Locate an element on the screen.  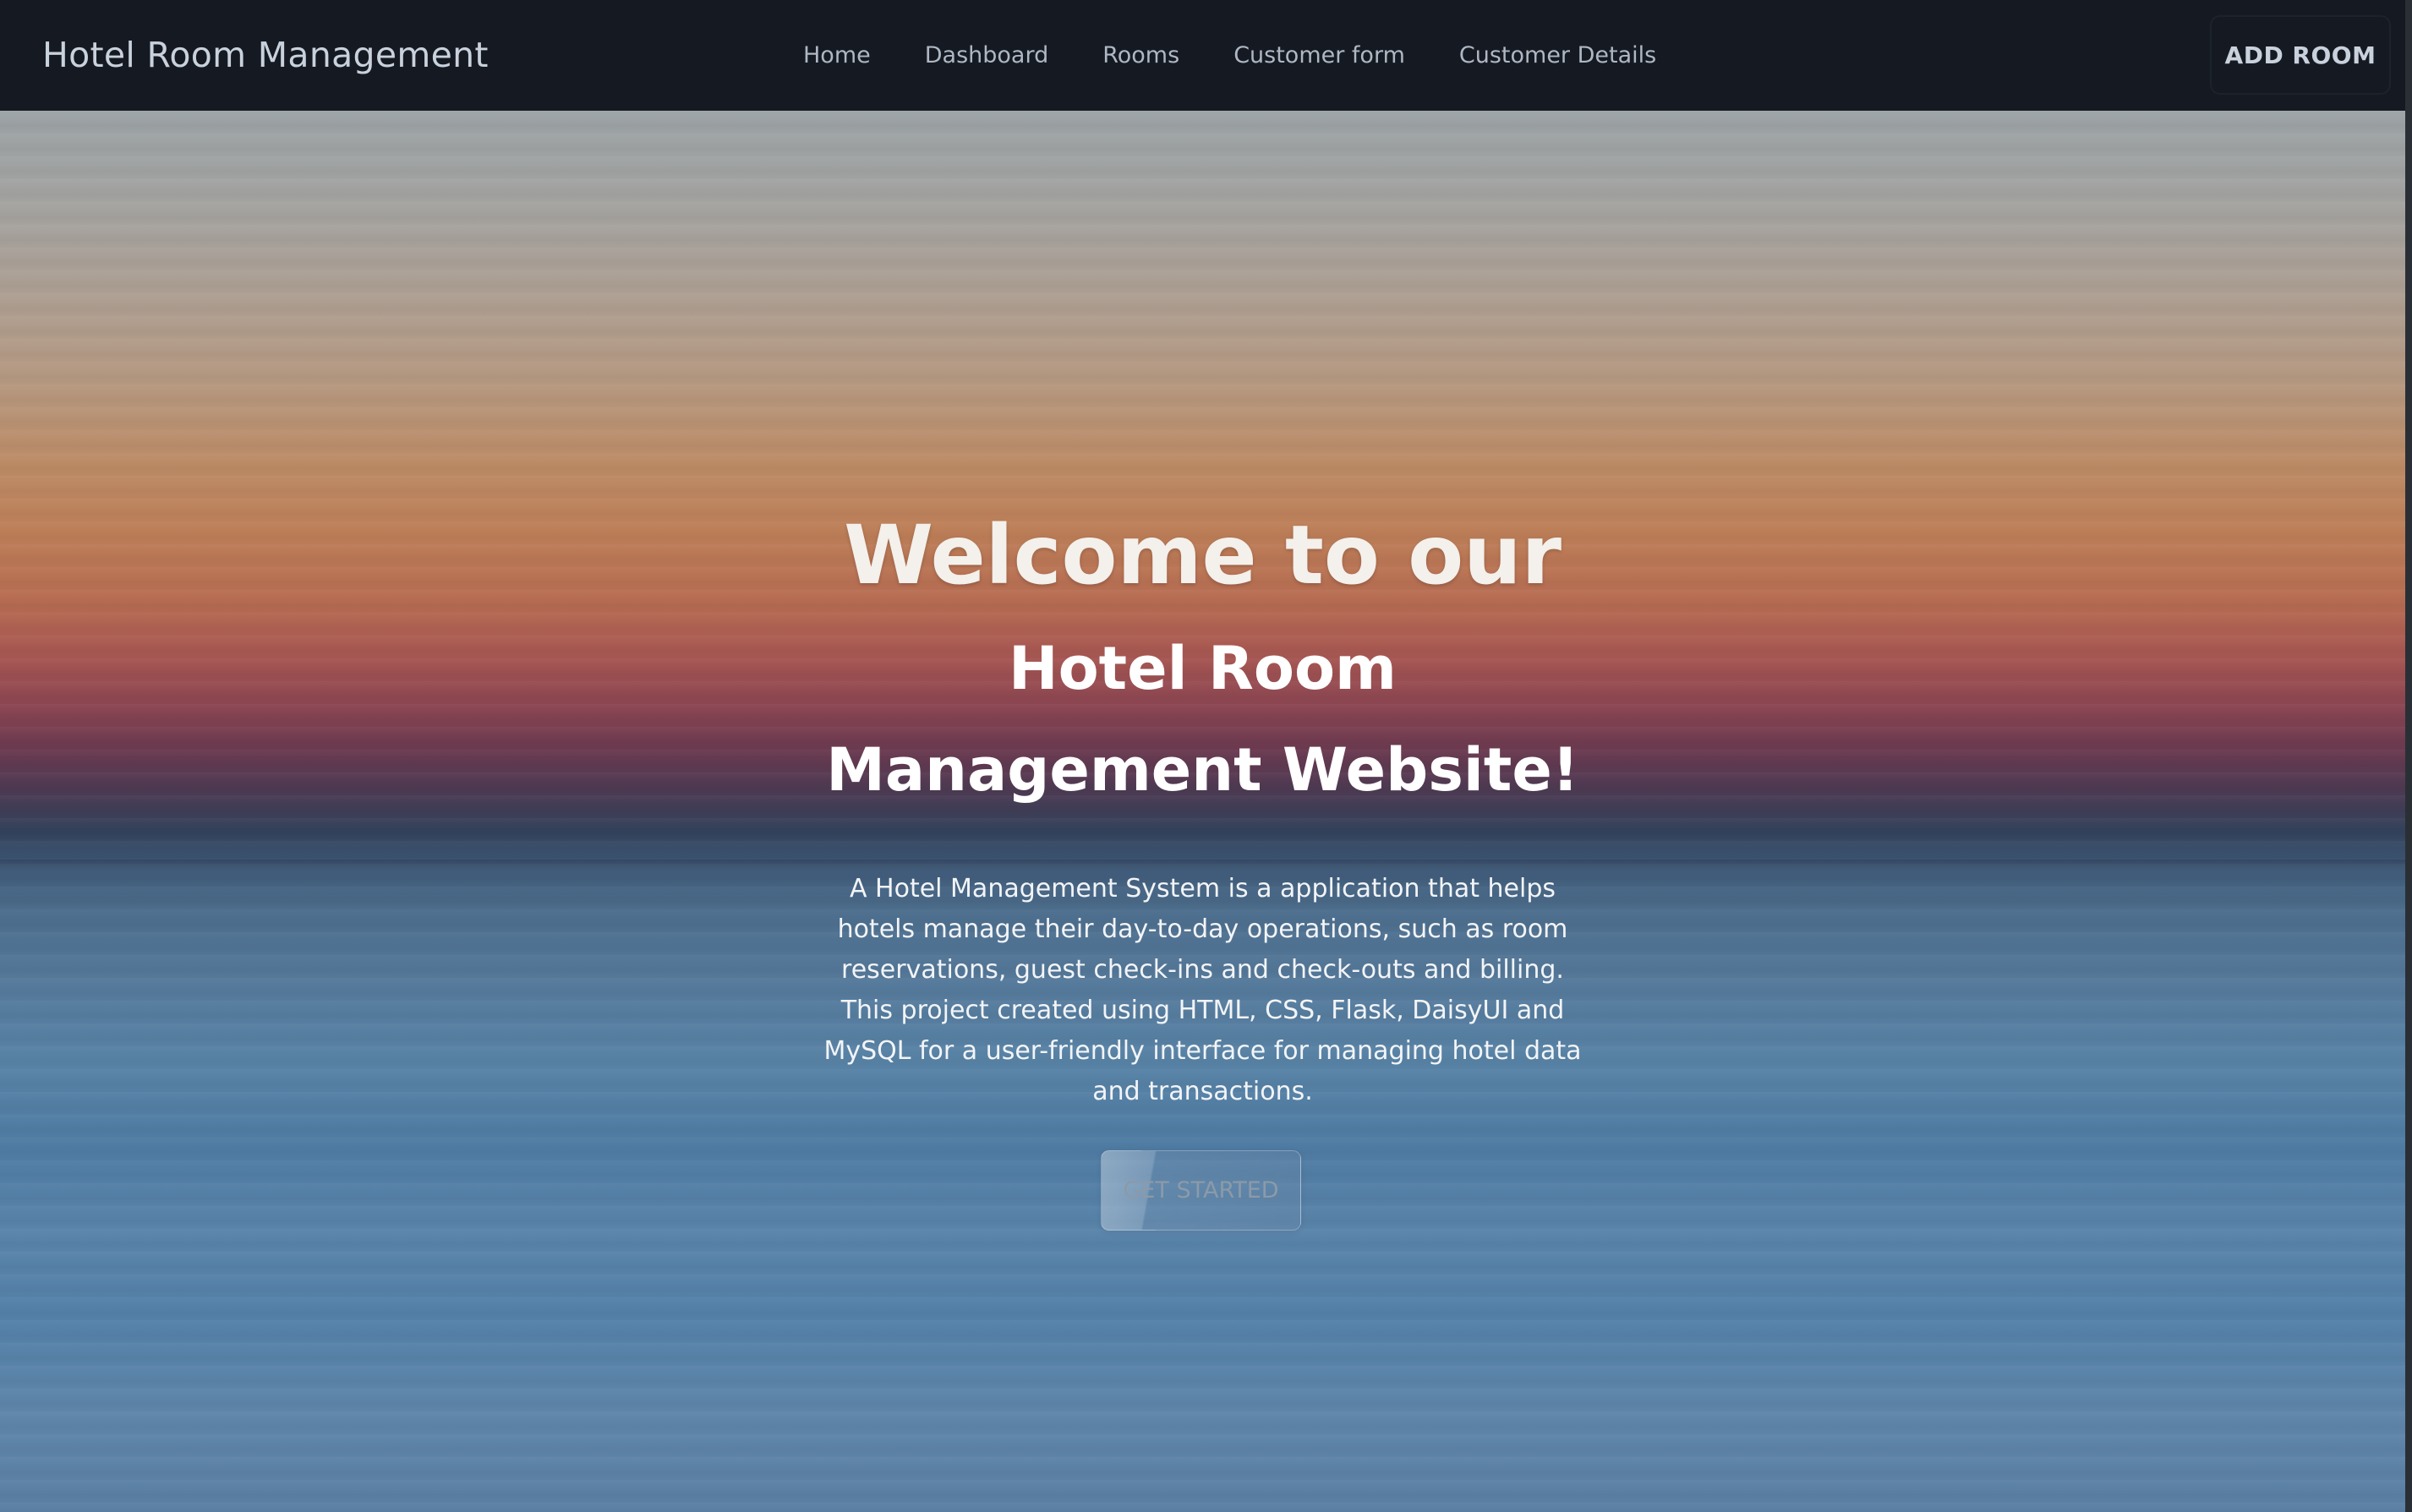
hero-subtitle: Hotel Room Management Website! is located at coordinates (1202, 719).